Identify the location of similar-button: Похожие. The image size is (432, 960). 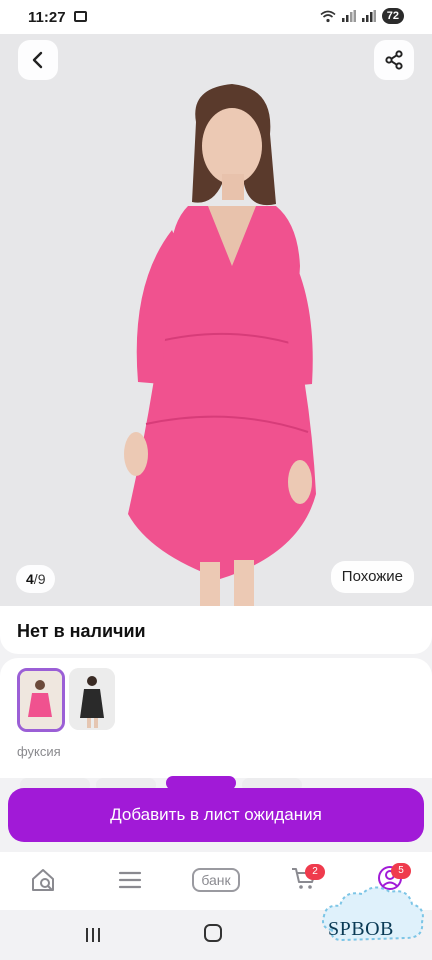
(372, 577).